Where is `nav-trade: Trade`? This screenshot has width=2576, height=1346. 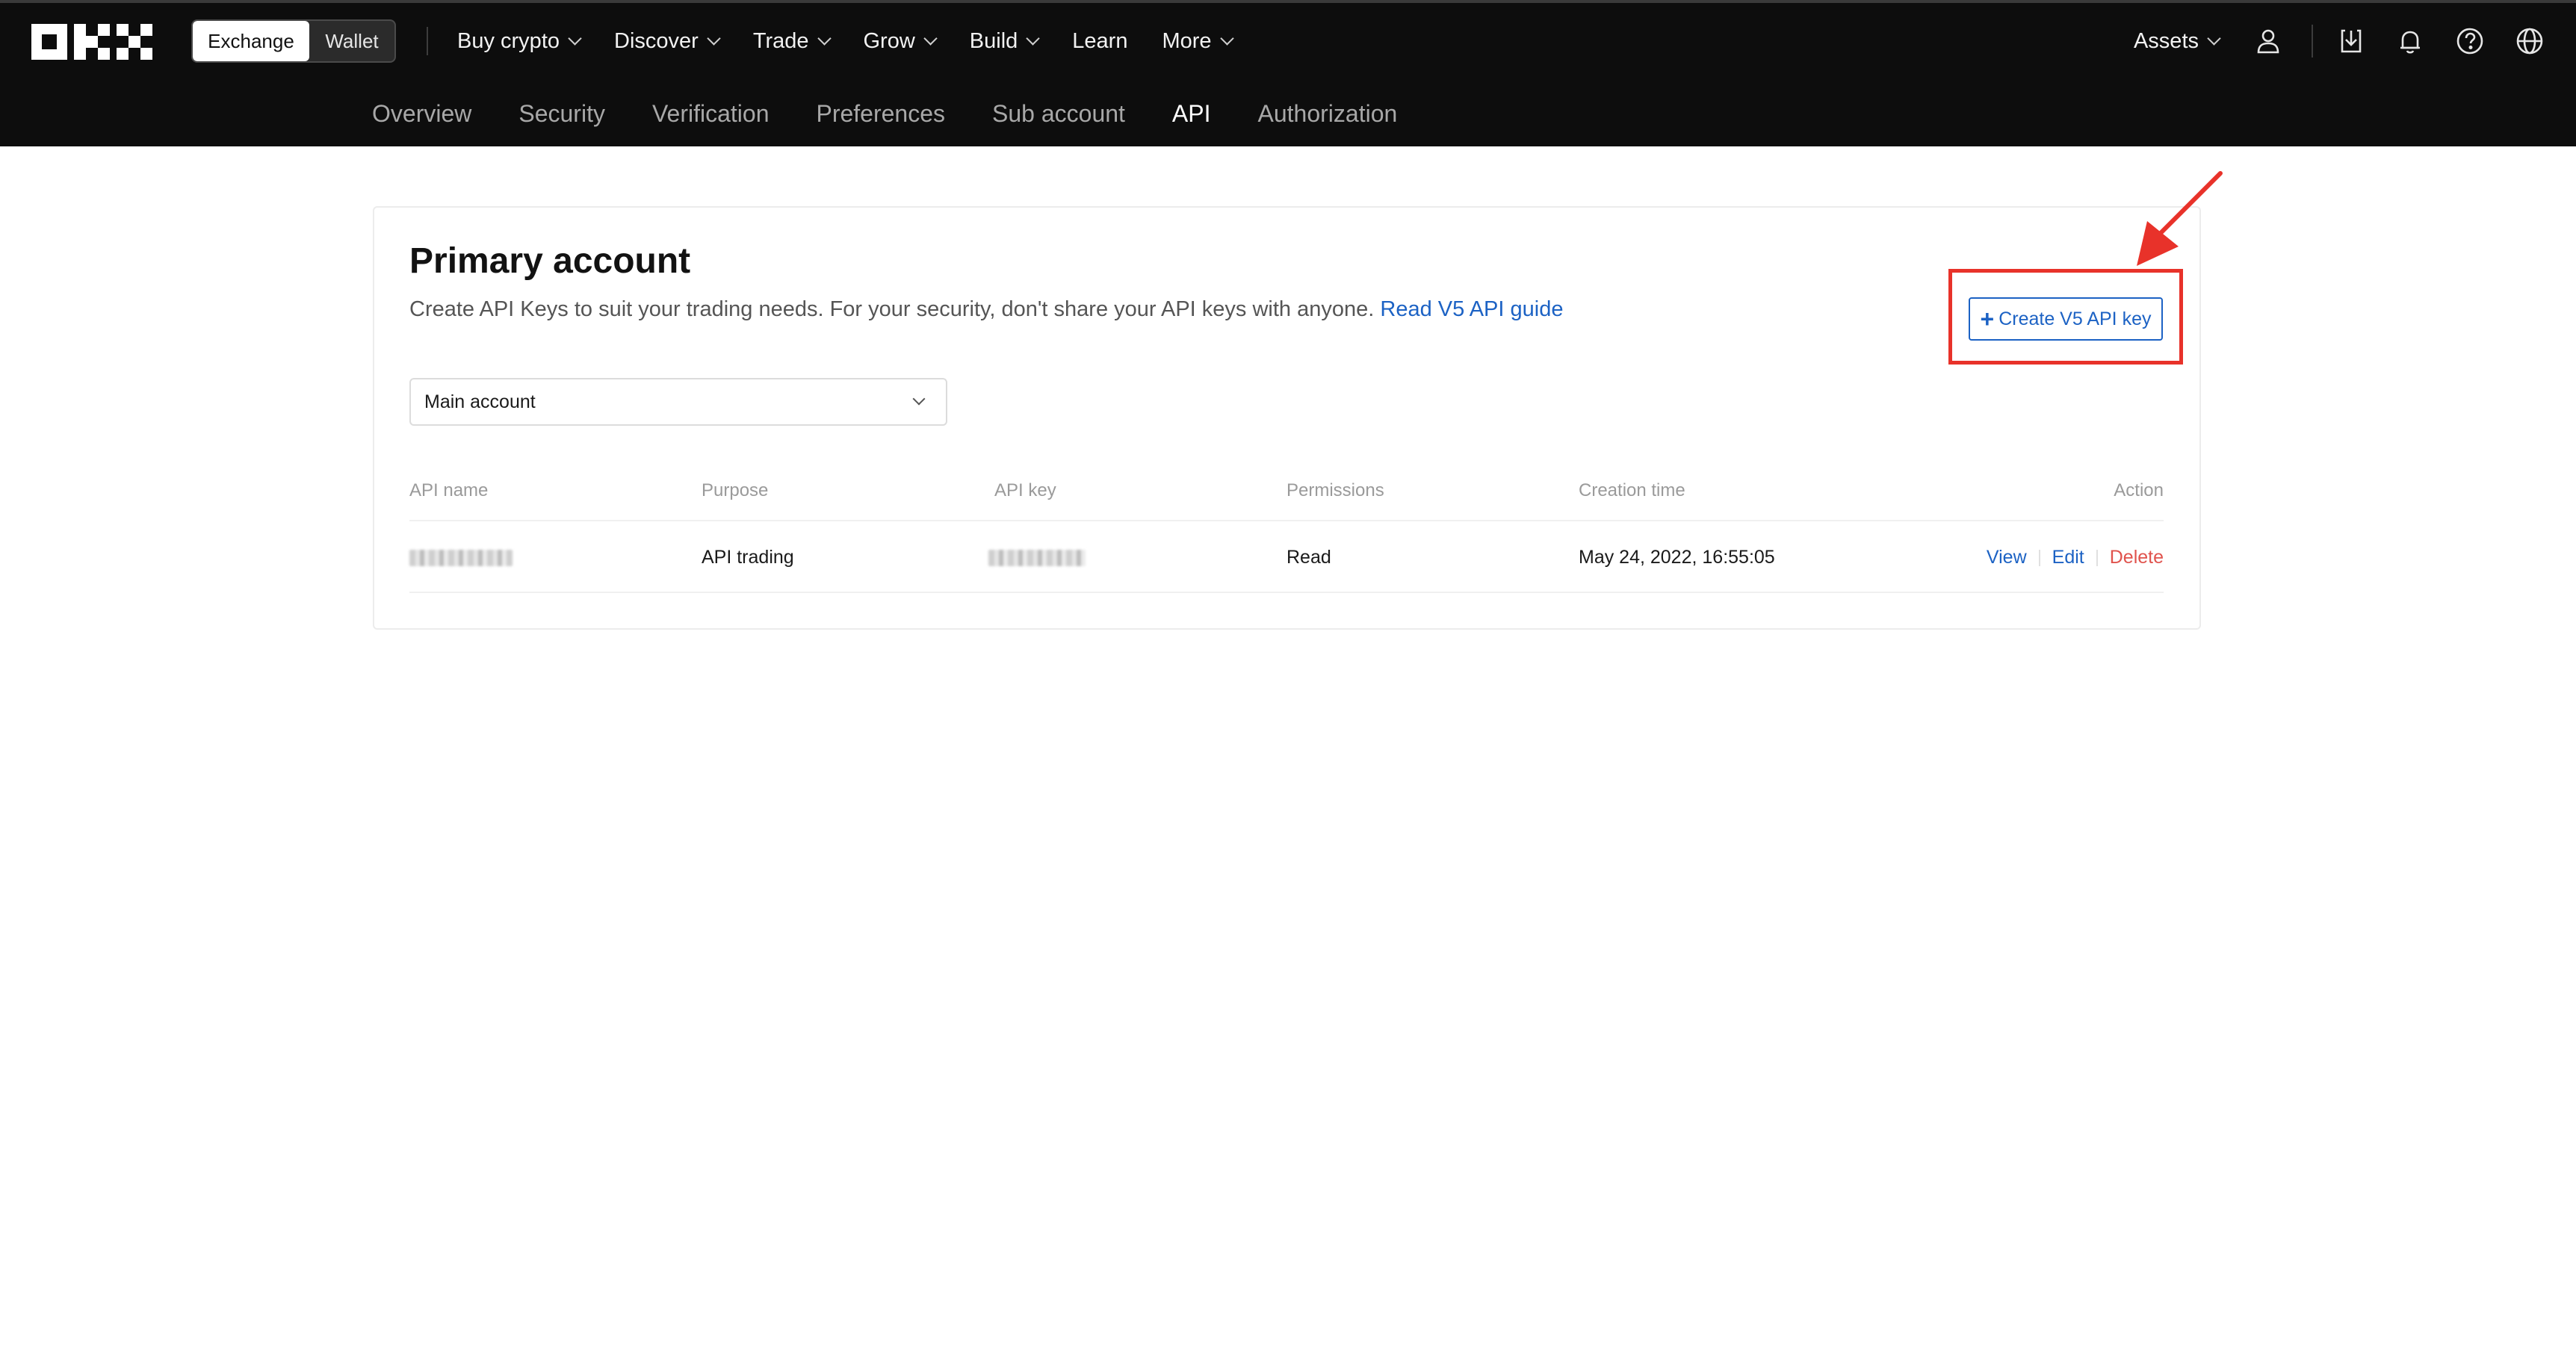
nav-trade: Trade is located at coordinates (792, 41).